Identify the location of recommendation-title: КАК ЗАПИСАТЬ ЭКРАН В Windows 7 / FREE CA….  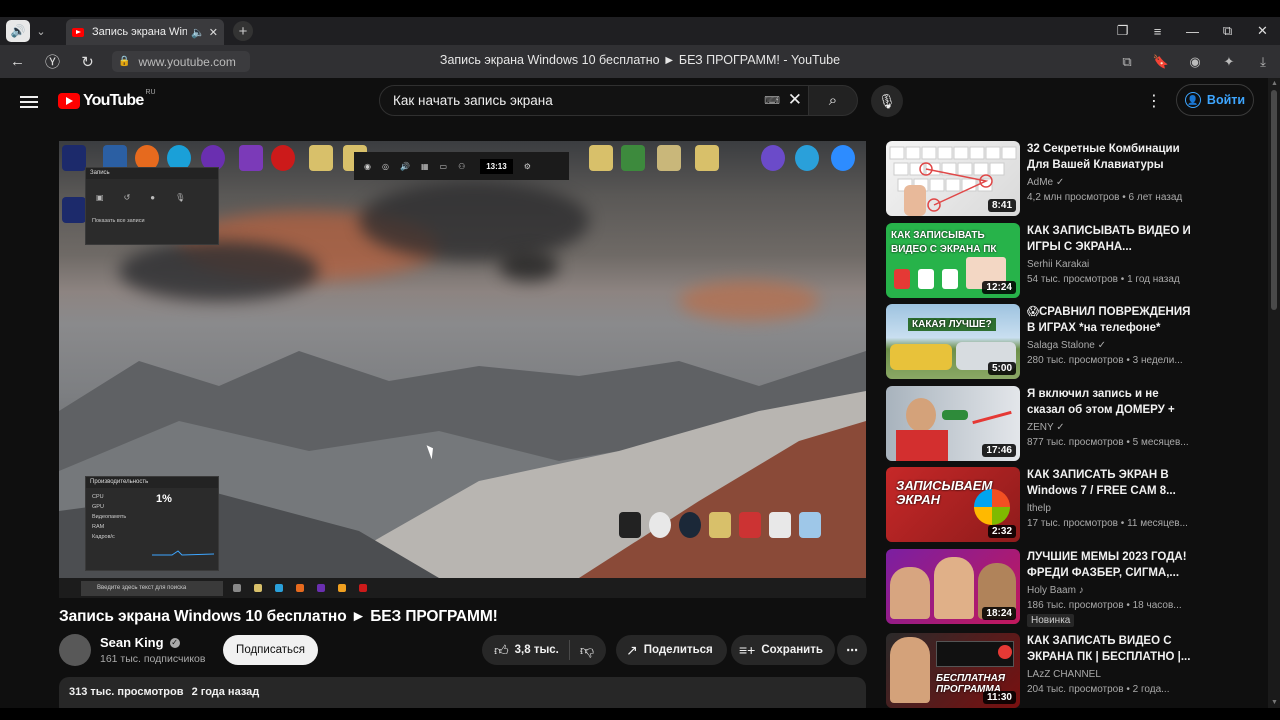
(1112, 483).